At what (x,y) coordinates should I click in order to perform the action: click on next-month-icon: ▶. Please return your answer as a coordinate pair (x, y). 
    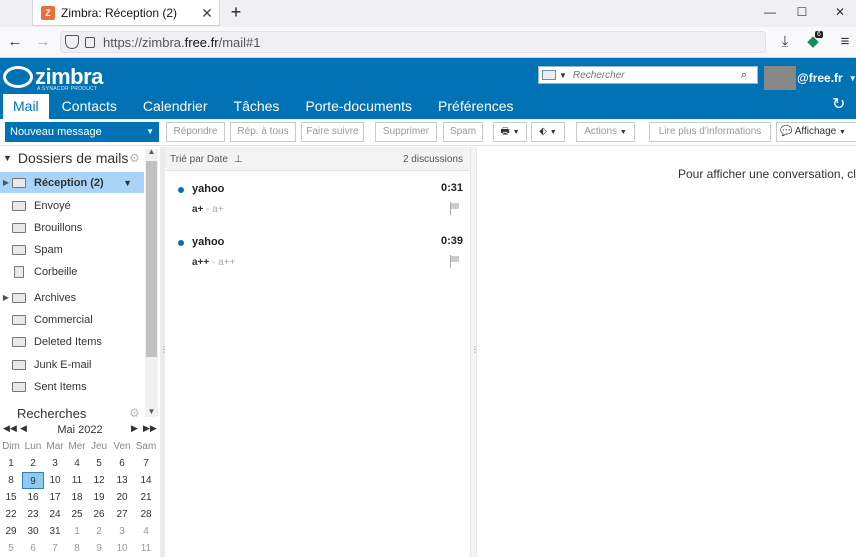
    Looking at the image, I should click on (134, 428).